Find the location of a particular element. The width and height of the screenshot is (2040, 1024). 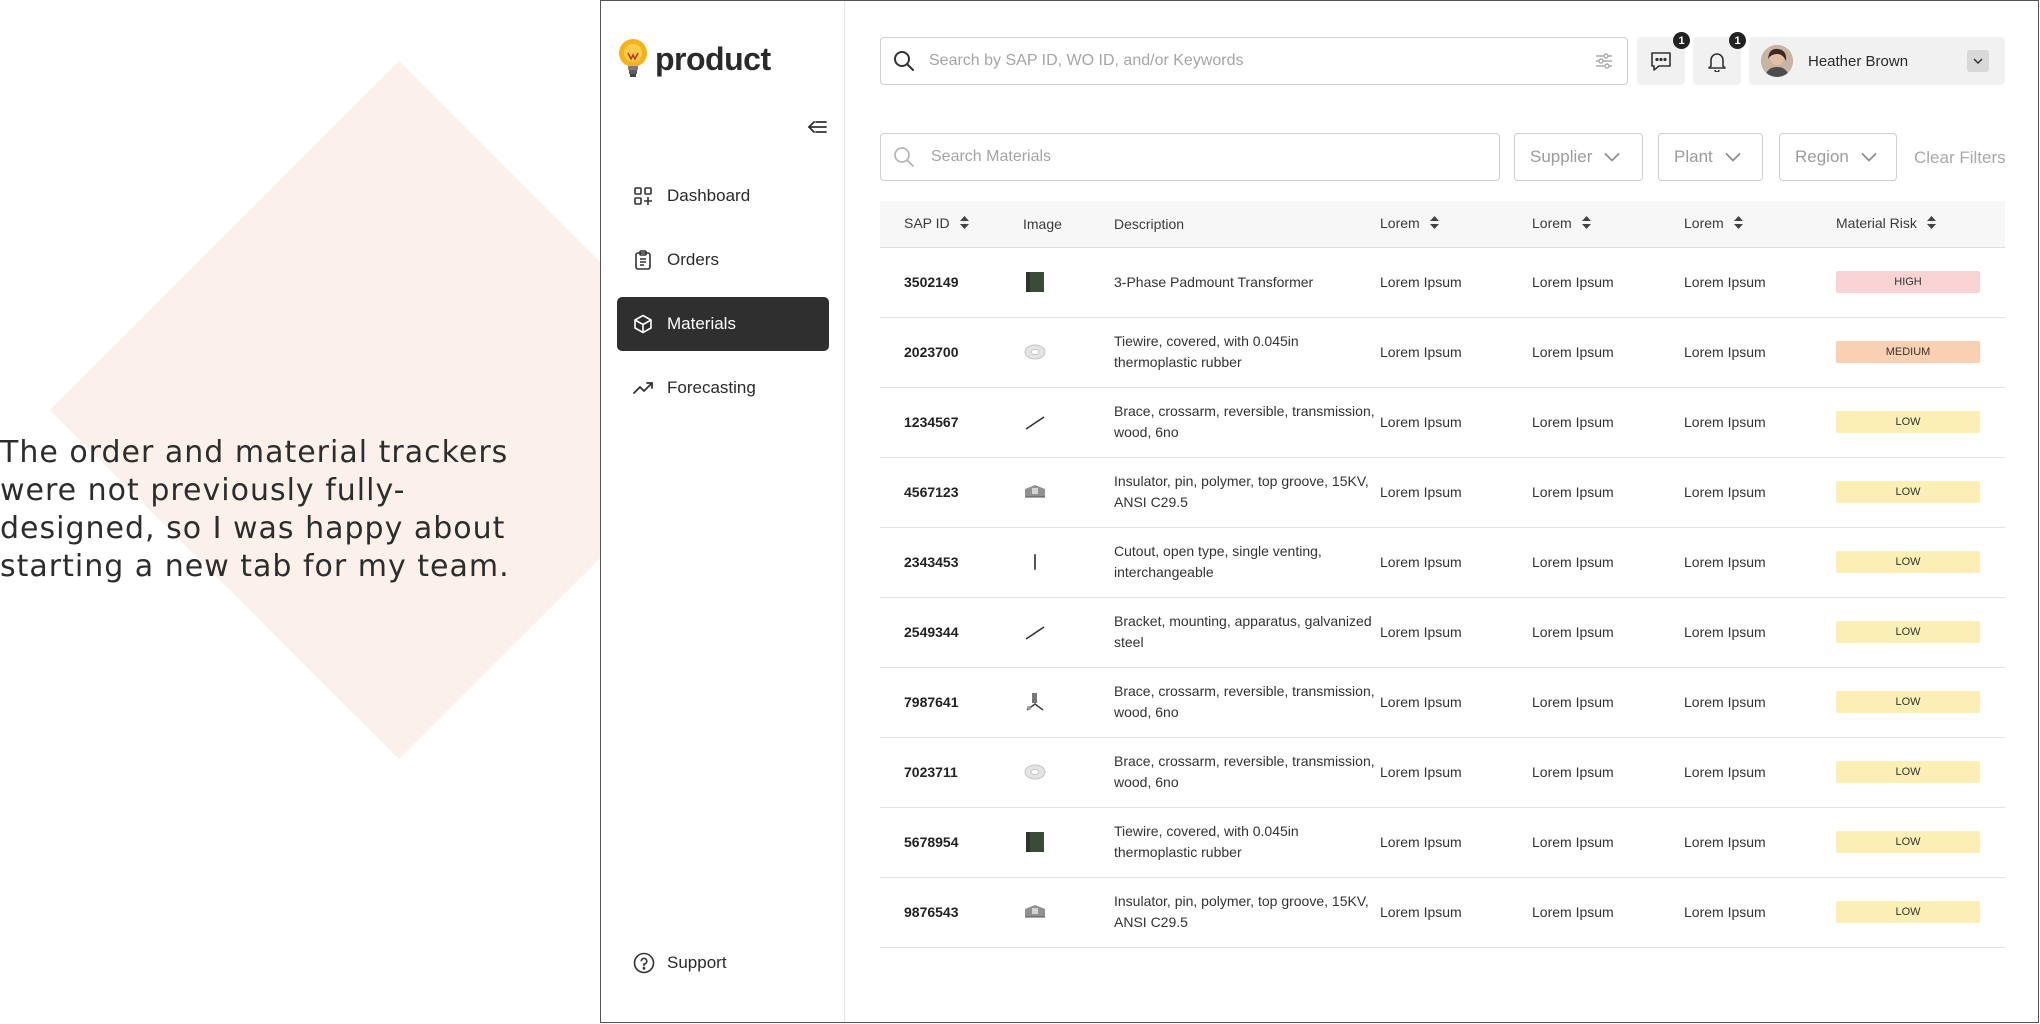

sap-id-cell: 4567123 is located at coordinates (951, 492).